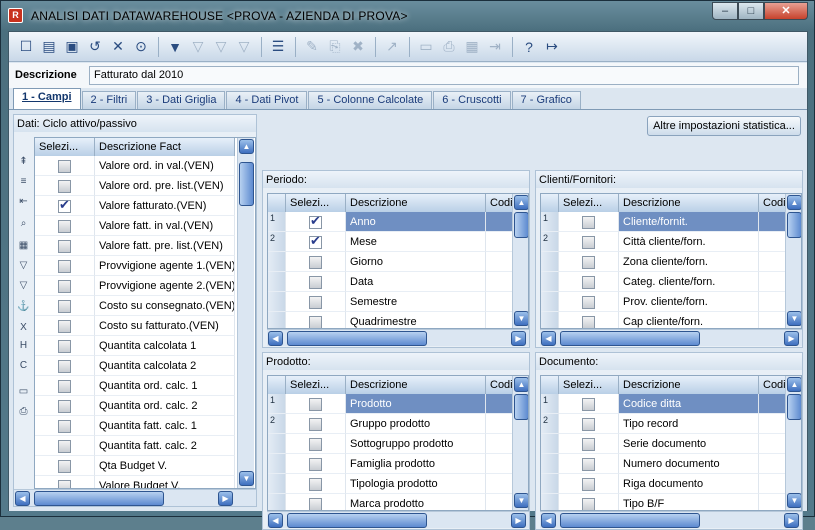 Image resolution: width=815 pixels, height=530 pixels. What do you see at coordinates (135, 446) in the screenshot?
I see `table-row: Quantita fatt. calc. 2` at bounding box center [135, 446].